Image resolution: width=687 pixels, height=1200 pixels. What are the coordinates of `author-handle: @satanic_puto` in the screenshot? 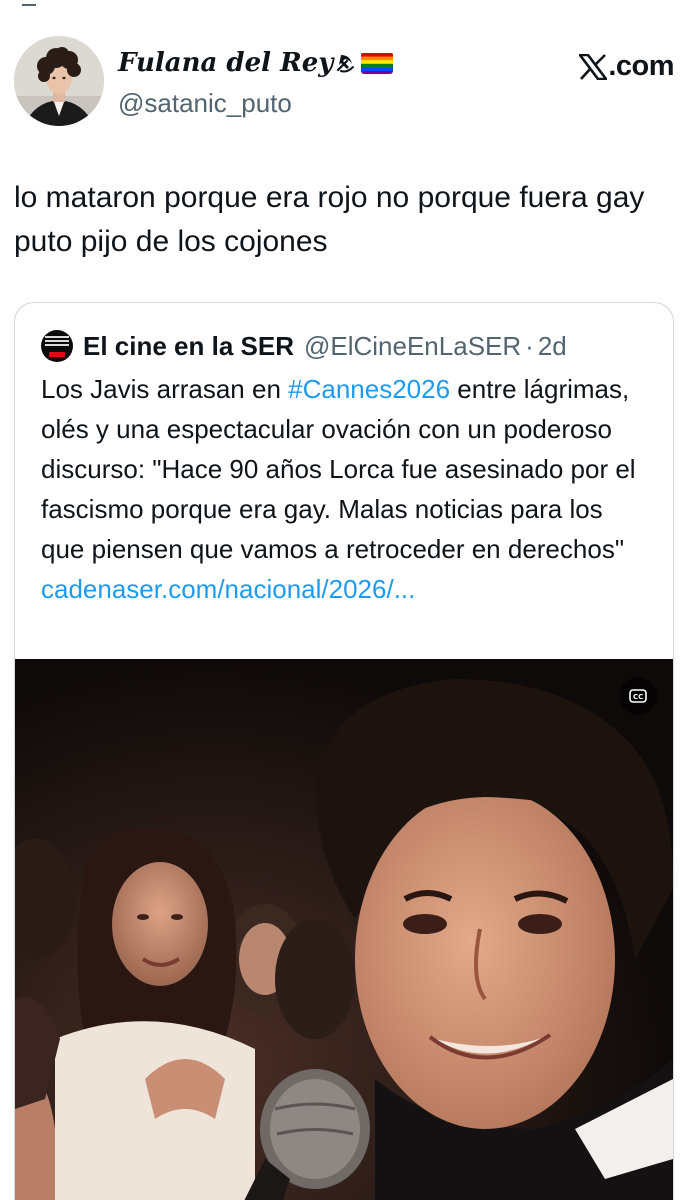 It's located at (205, 103).